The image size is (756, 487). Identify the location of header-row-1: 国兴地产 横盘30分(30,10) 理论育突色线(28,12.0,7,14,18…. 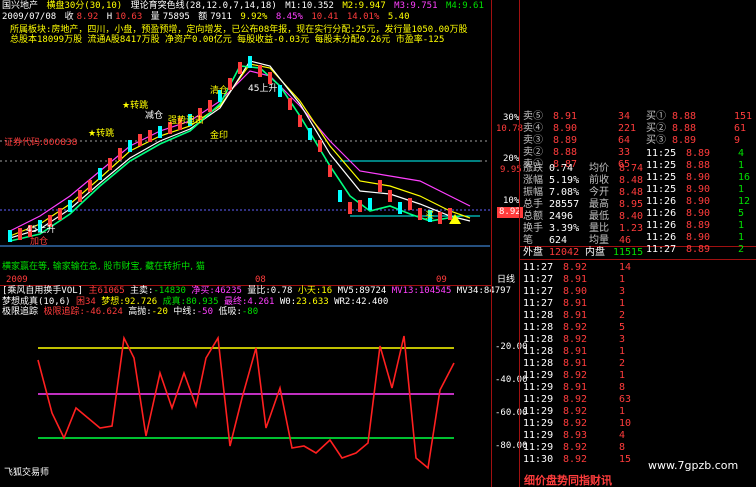
(244, 6).